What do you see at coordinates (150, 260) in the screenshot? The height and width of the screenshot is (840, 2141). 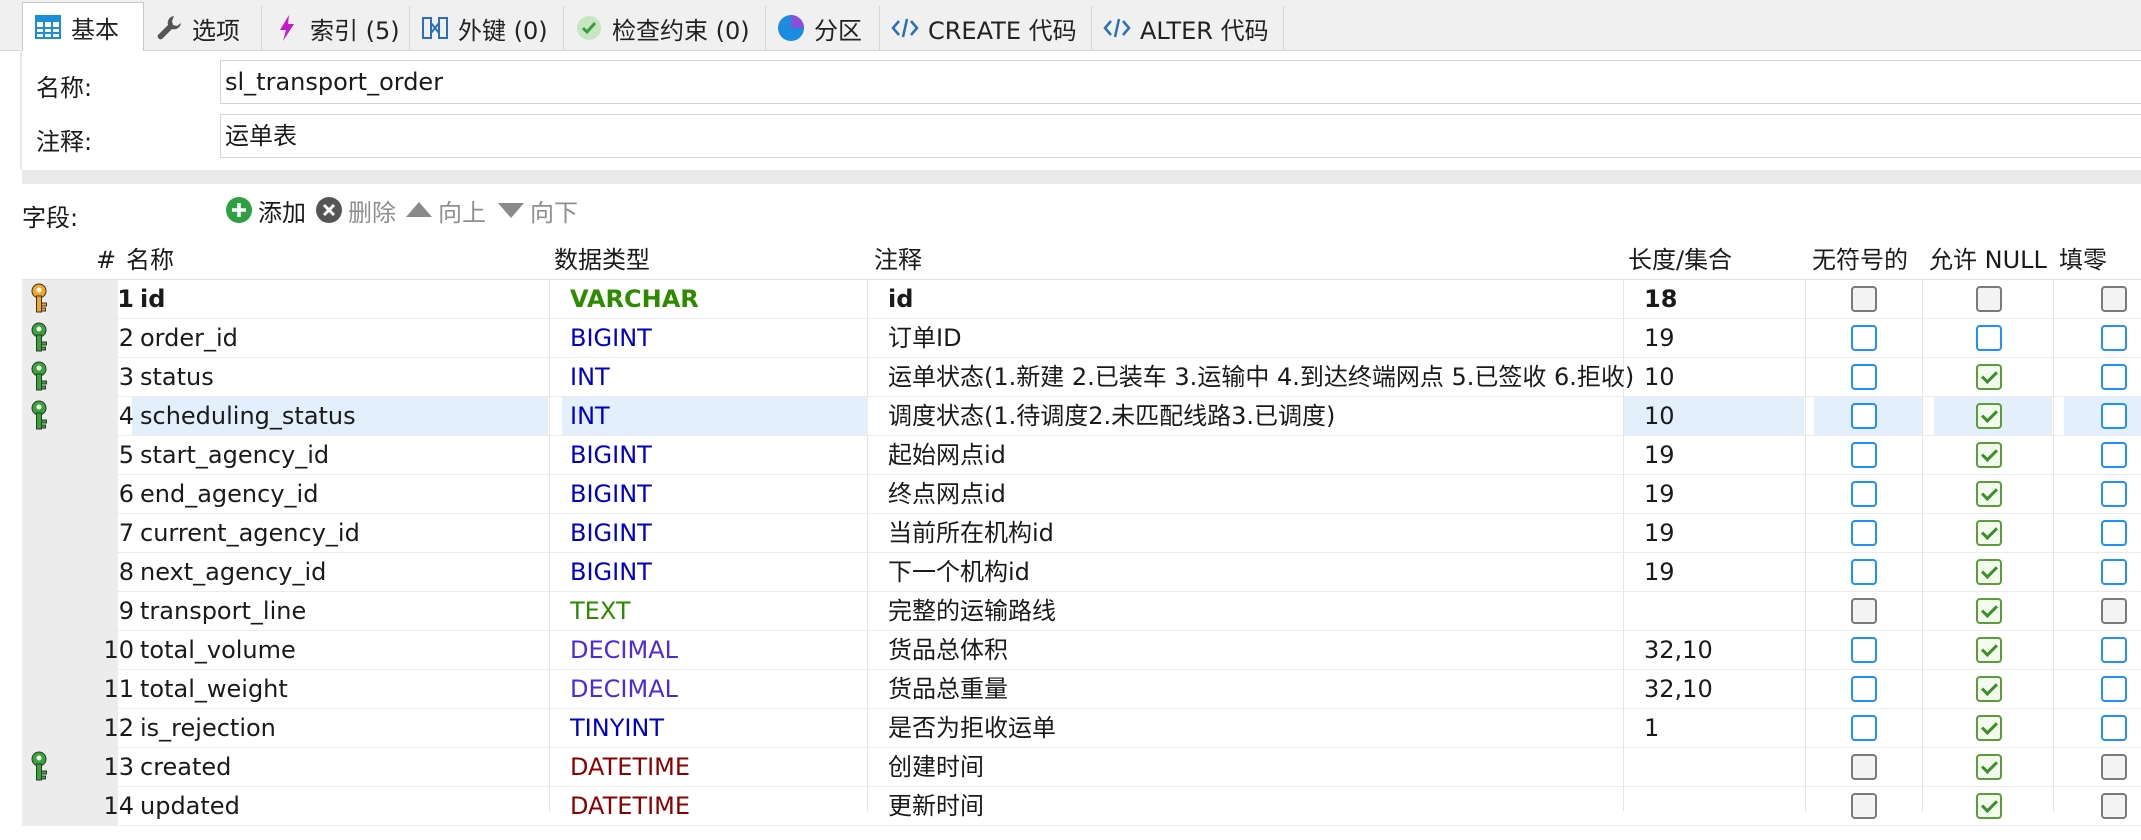 I see `col-header-name: 名称` at bounding box center [150, 260].